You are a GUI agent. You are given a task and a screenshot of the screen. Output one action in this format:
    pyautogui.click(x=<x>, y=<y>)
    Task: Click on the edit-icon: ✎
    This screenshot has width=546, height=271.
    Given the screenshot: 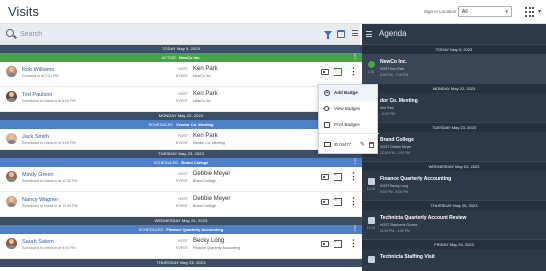 What is the action you would take?
    pyautogui.click(x=362, y=145)
    